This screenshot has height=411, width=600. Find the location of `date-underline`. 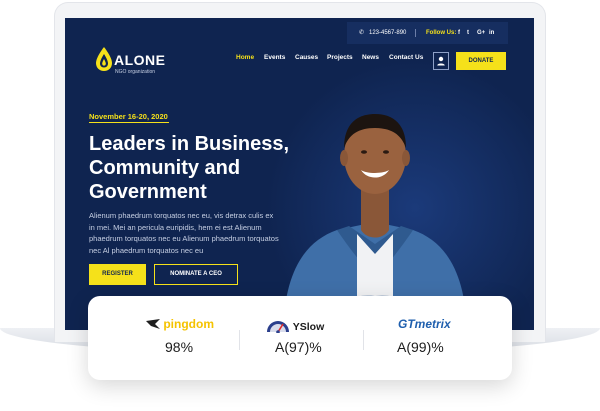

date-underline is located at coordinates (129, 122).